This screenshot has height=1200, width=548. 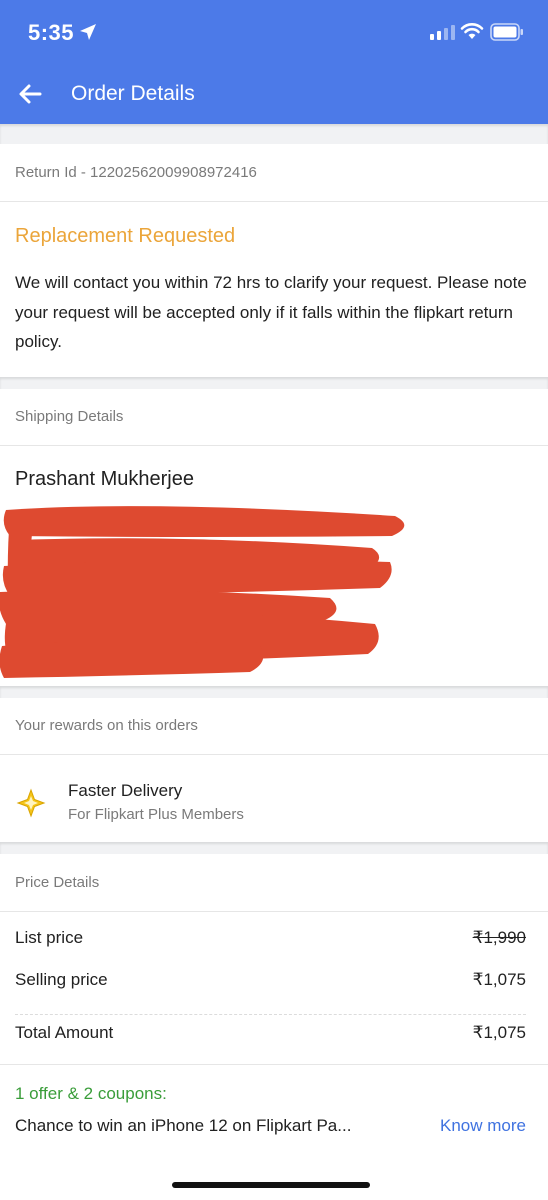 I want to click on total-amount-value: ₹1,075, so click(x=499, y=1032).